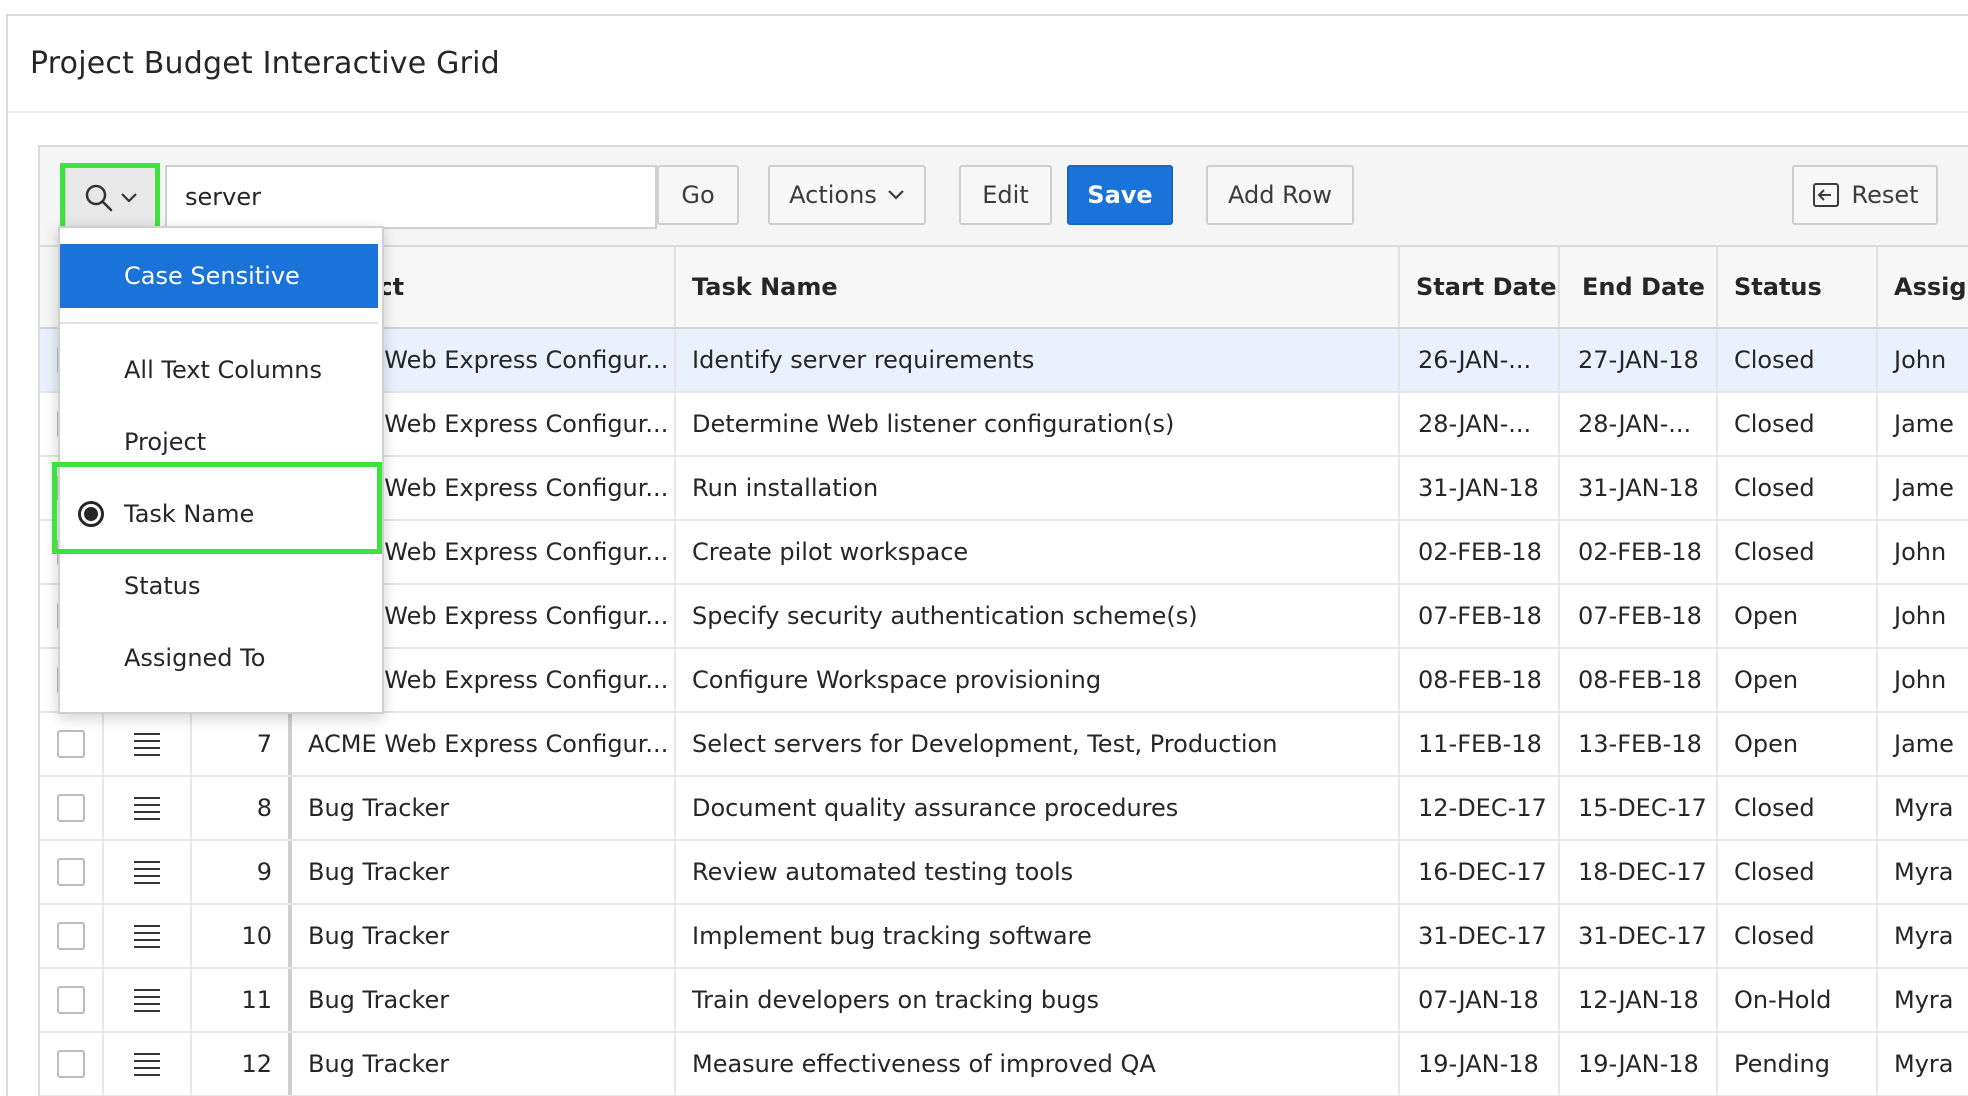 The image size is (1968, 1096). Describe the element at coordinates (1038, 287) in the screenshot. I see `header-task-name: Task Name` at that location.